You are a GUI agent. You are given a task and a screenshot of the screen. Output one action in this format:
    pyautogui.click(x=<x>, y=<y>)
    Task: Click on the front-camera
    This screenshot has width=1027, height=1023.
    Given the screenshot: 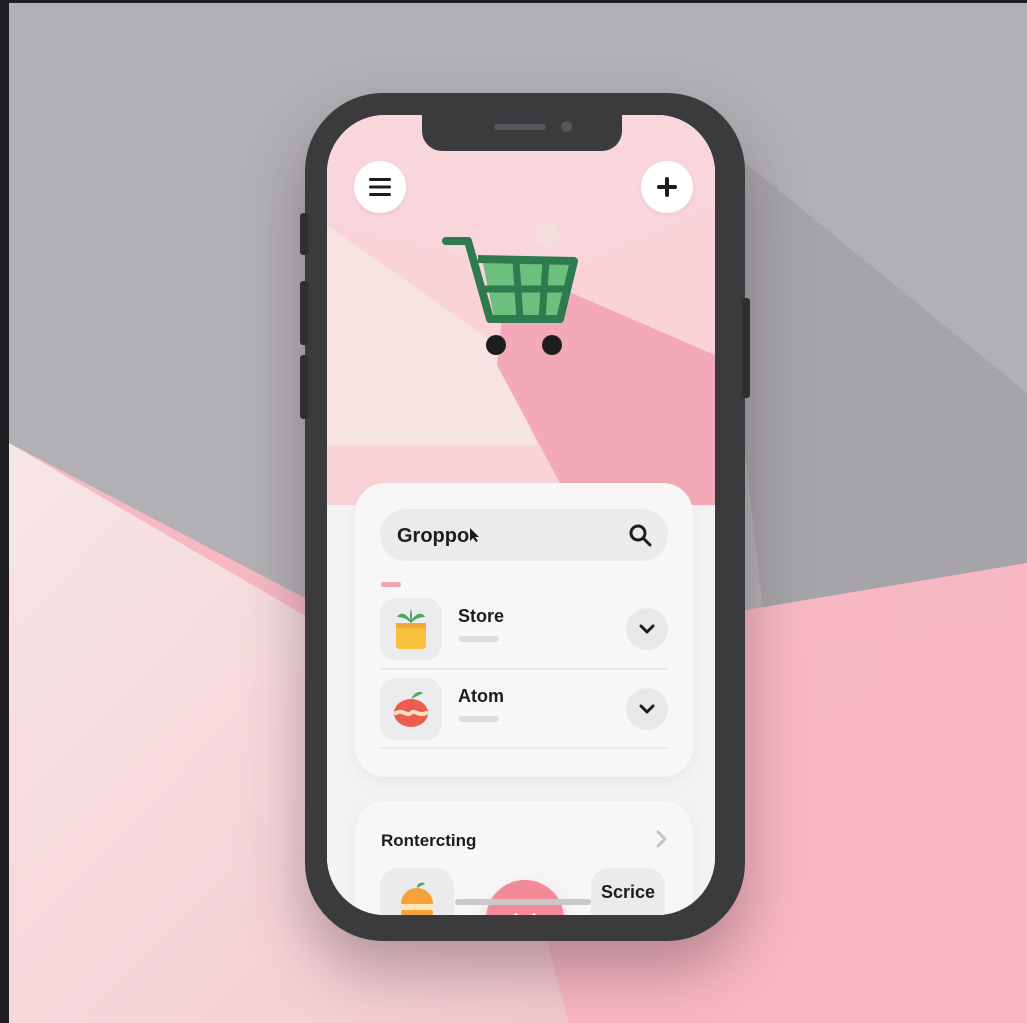 What is the action you would take?
    pyautogui.click(x=566, y=126)
    